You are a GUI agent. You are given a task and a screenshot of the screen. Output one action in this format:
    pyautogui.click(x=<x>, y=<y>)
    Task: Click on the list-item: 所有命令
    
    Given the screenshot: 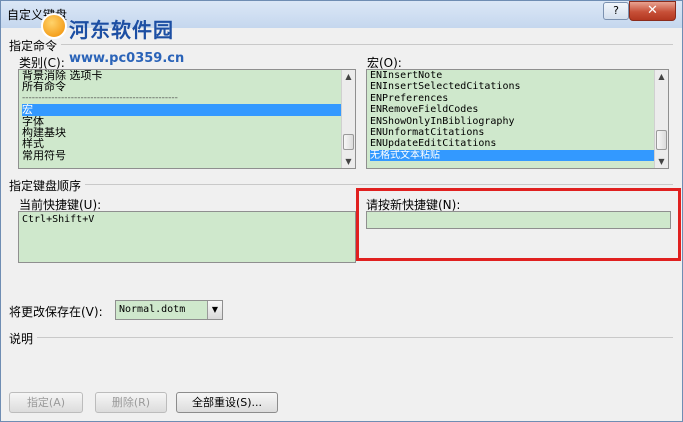 What is the action you would take?
    pyautogui.click(x=181, y=86)
    